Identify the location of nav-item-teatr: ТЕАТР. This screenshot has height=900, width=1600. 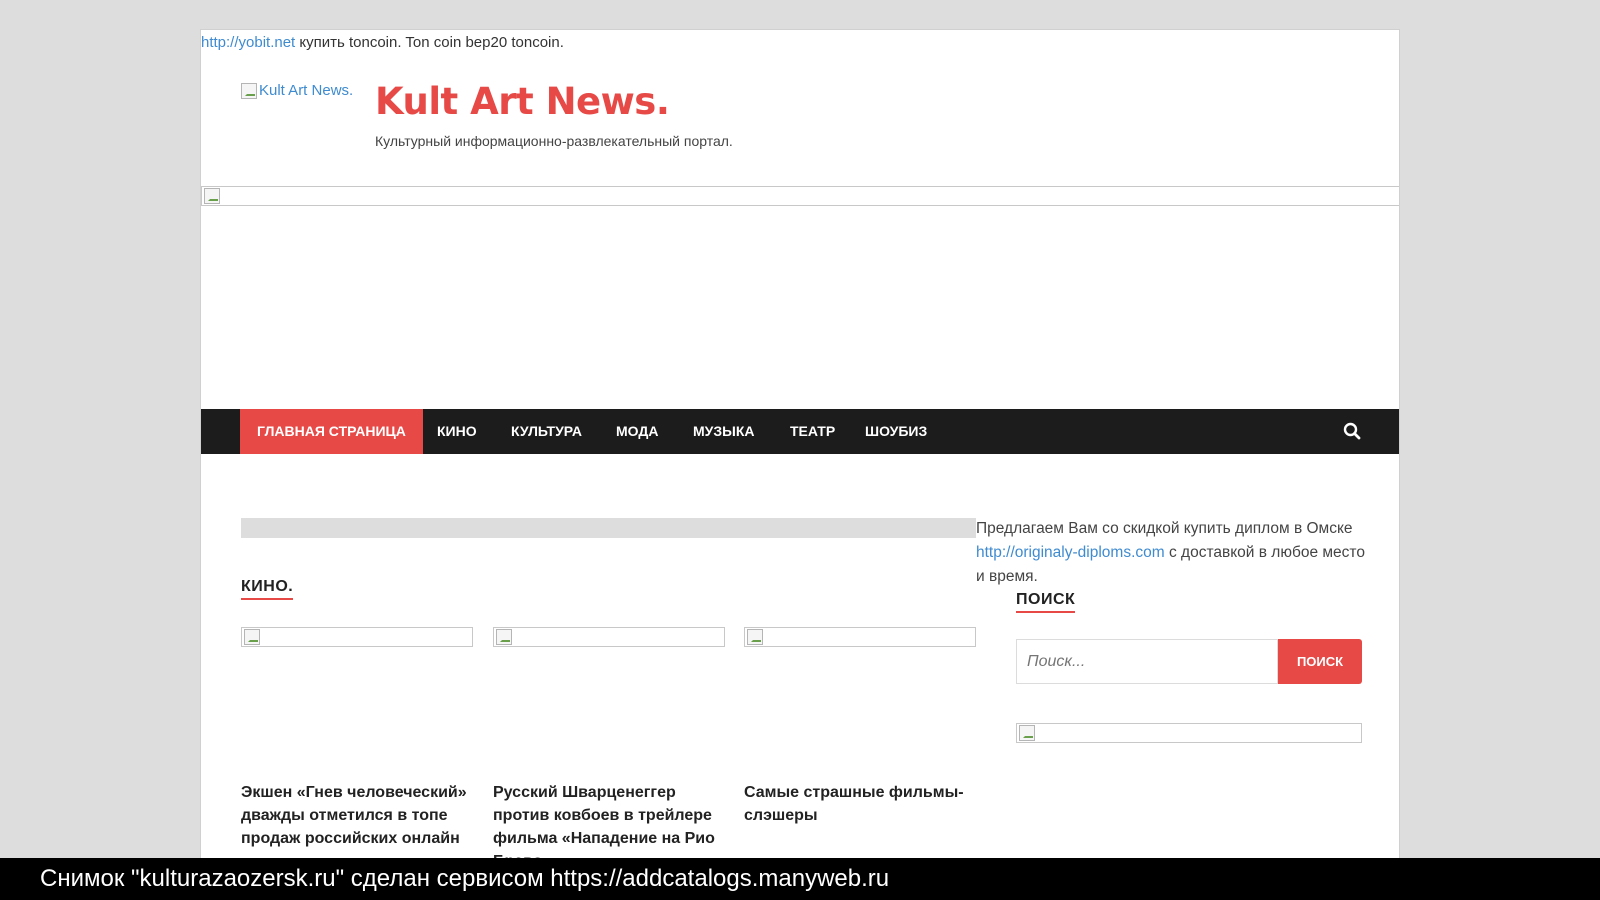
(812, 431).